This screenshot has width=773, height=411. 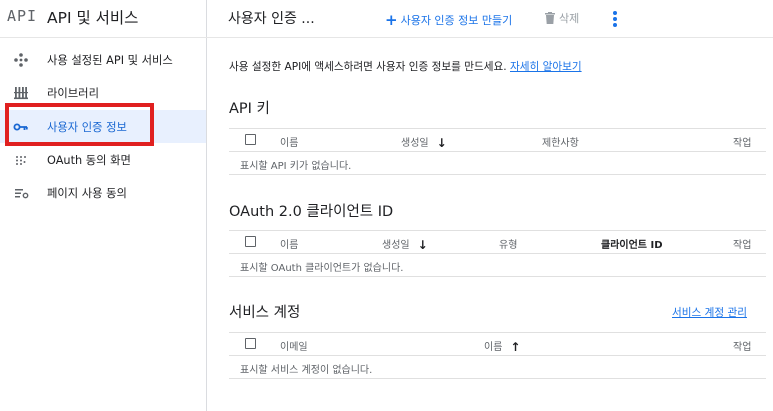 I want to click on col-name: 이름 ↑, so click(x=502, y=346).